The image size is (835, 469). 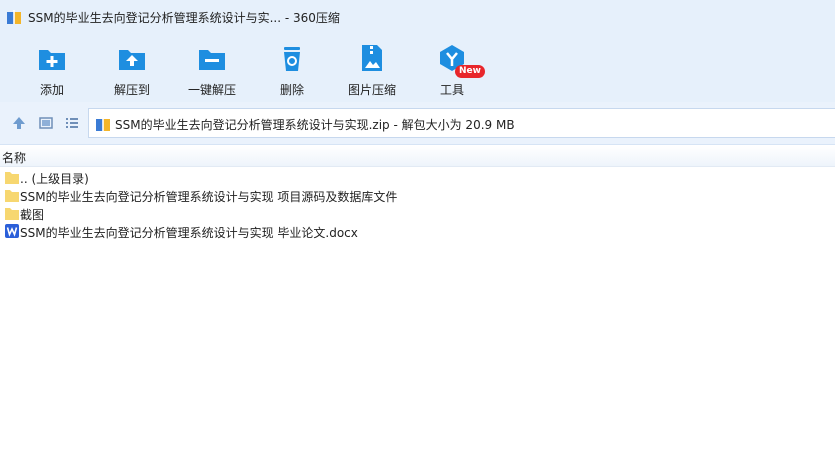 What do you see at coordinates (54, 179) in the screenshot?
I see `list-item-name: .. (上级目录)` at bounding box center [54, 179].